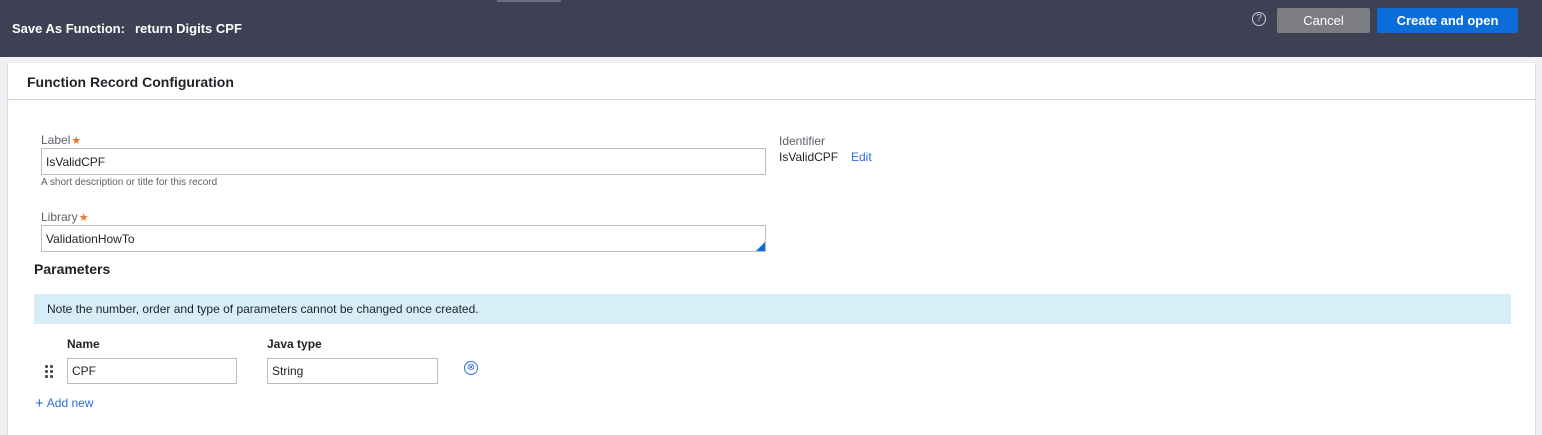 The image size is (1542, 435). I want to click on library-input, so click(403, 238).